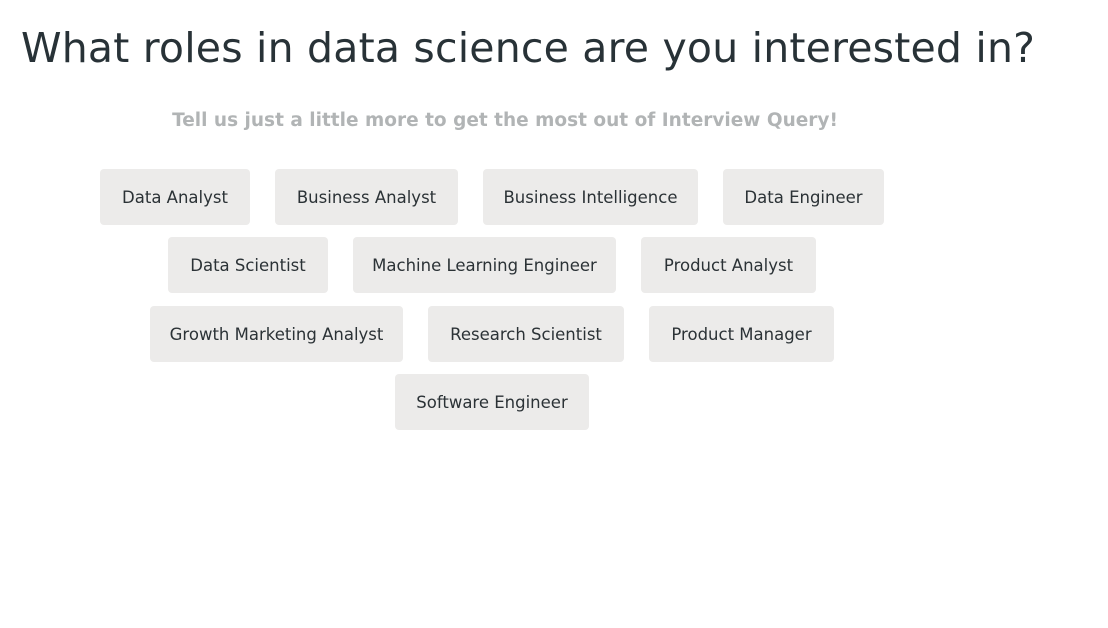 This screenshot has height=628, width=1108. What do you see at coordinates (492, 402) in the screenshot?
I see `role-option-software-engineer: Software Engineer` at bounding box center [492, 402].